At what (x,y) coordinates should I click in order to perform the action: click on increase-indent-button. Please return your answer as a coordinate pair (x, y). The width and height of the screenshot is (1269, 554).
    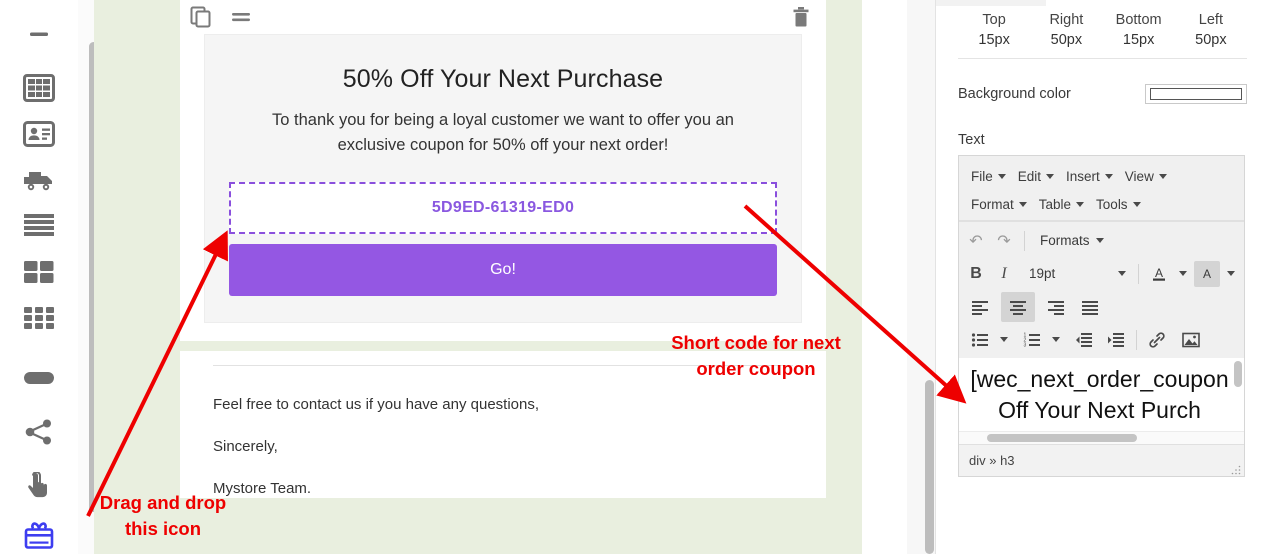
    Looking at the image, I should click on (1116, 340).